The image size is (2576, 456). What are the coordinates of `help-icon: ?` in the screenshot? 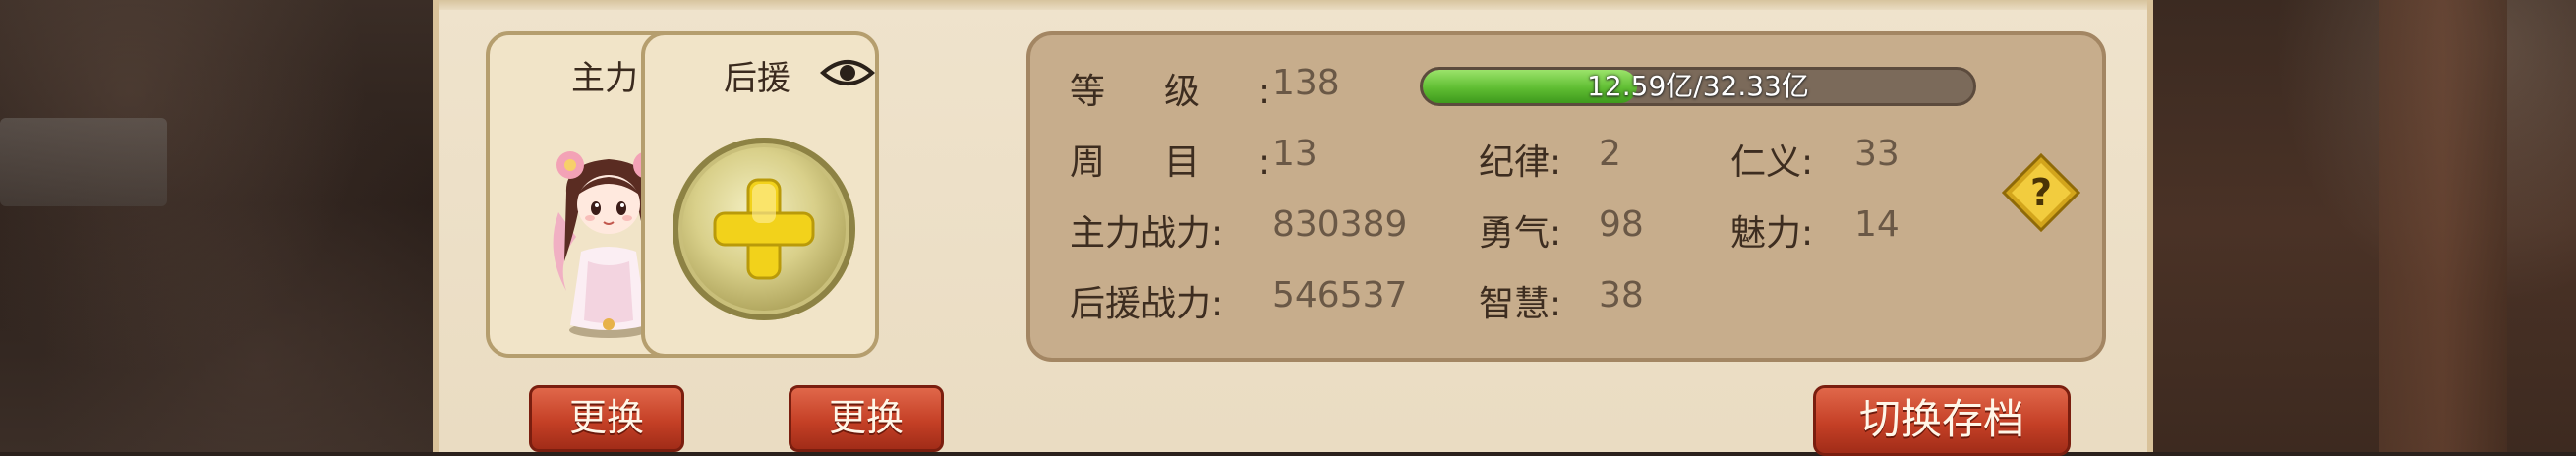 It's located at (2041, 192).